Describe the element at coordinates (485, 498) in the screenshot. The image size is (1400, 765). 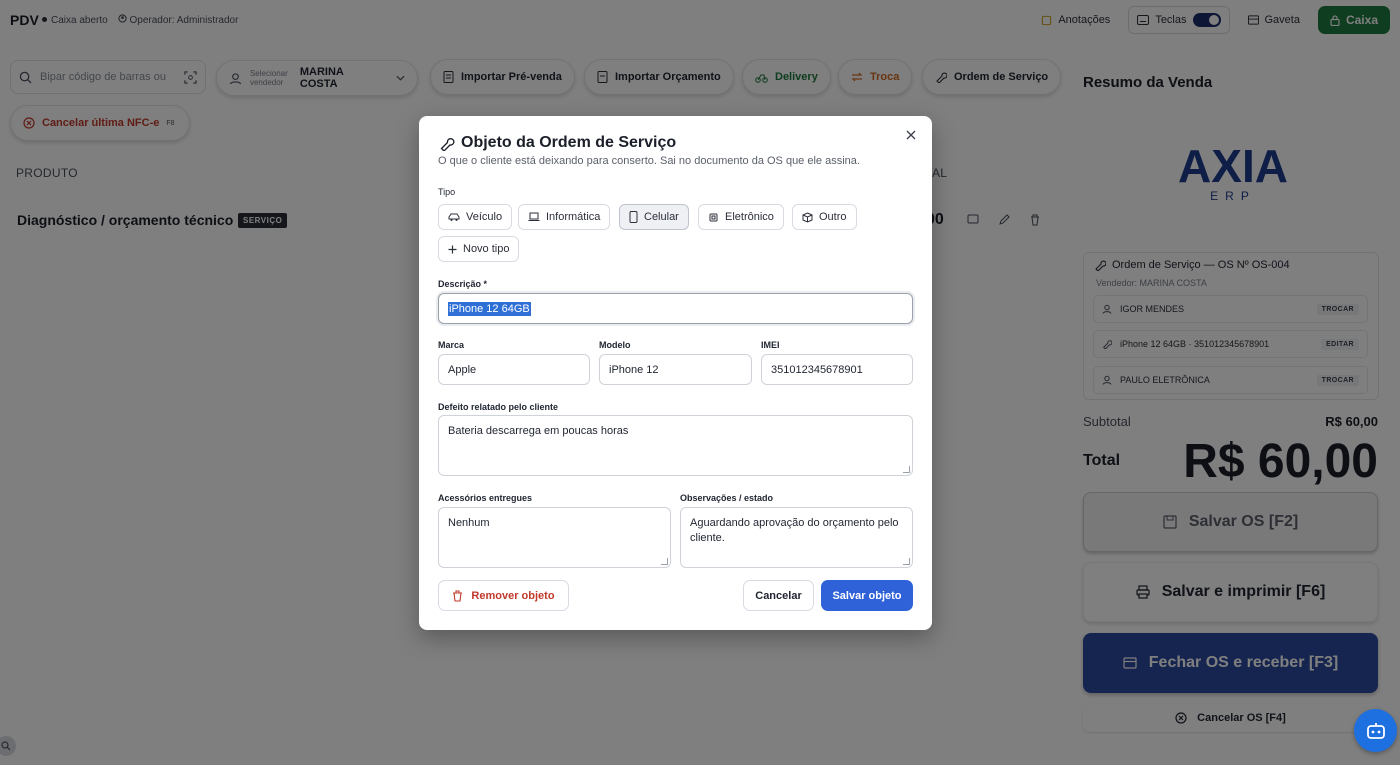
I see `accessories-label: Acessórios entregues` at that location.